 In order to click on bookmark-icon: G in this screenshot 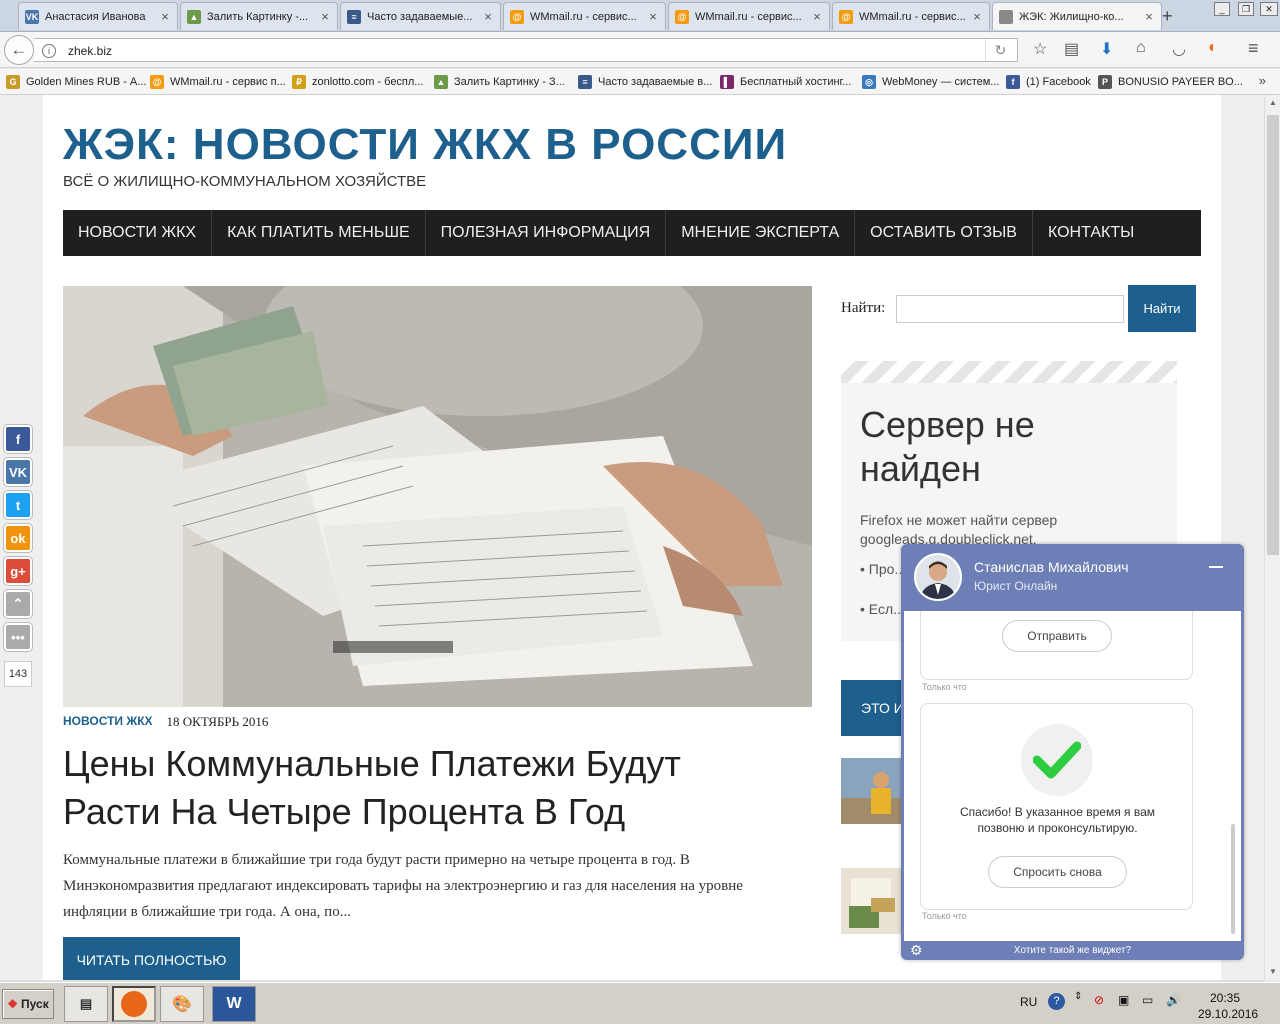, I will do `click(13, 82)`.